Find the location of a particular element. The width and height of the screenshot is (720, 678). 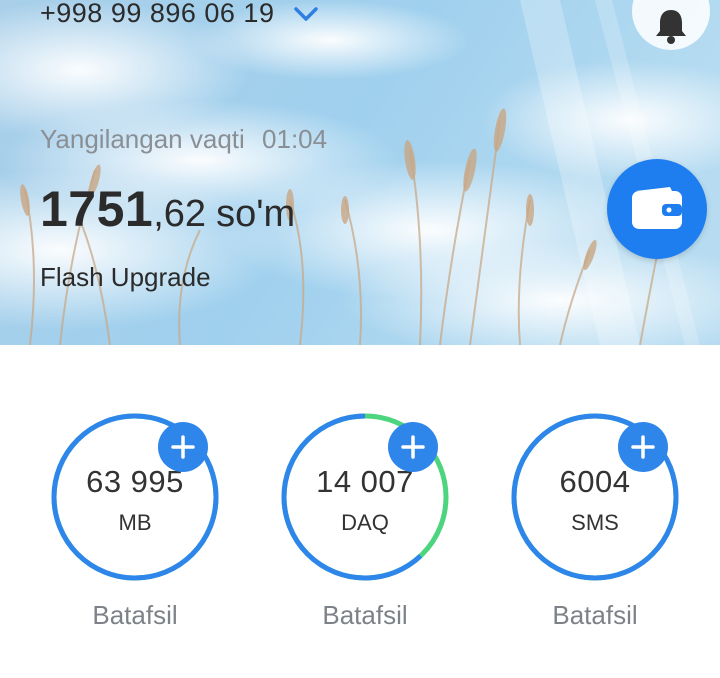

stat-unit: SMS is located at coordinates (595, 522).